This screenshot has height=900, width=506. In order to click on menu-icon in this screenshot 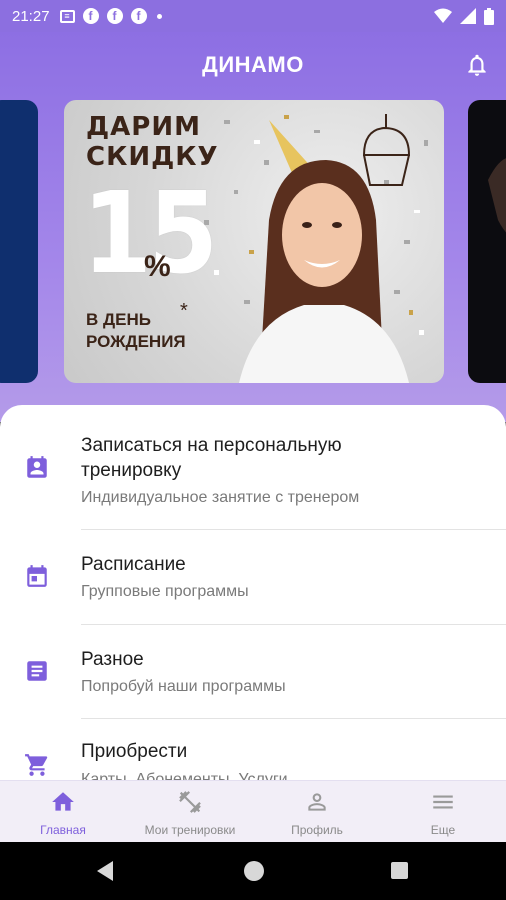, I will do `click(443, 802)`.